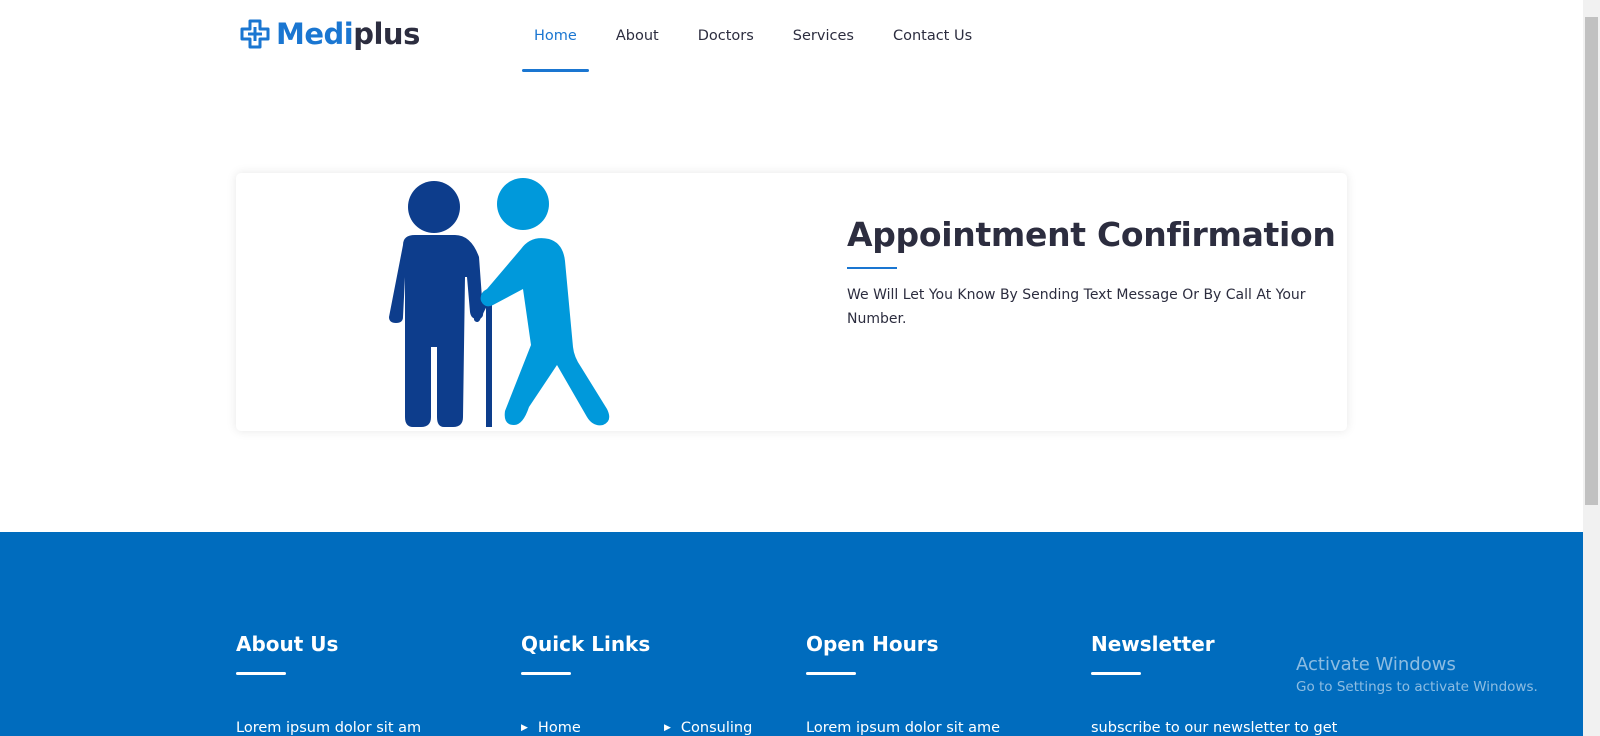 This screenshot has width=1600, height=736. Describe the element at coordinates (1376, 664) in the screenshot. I see `watermark-line-1: Activate Windows` at that location.